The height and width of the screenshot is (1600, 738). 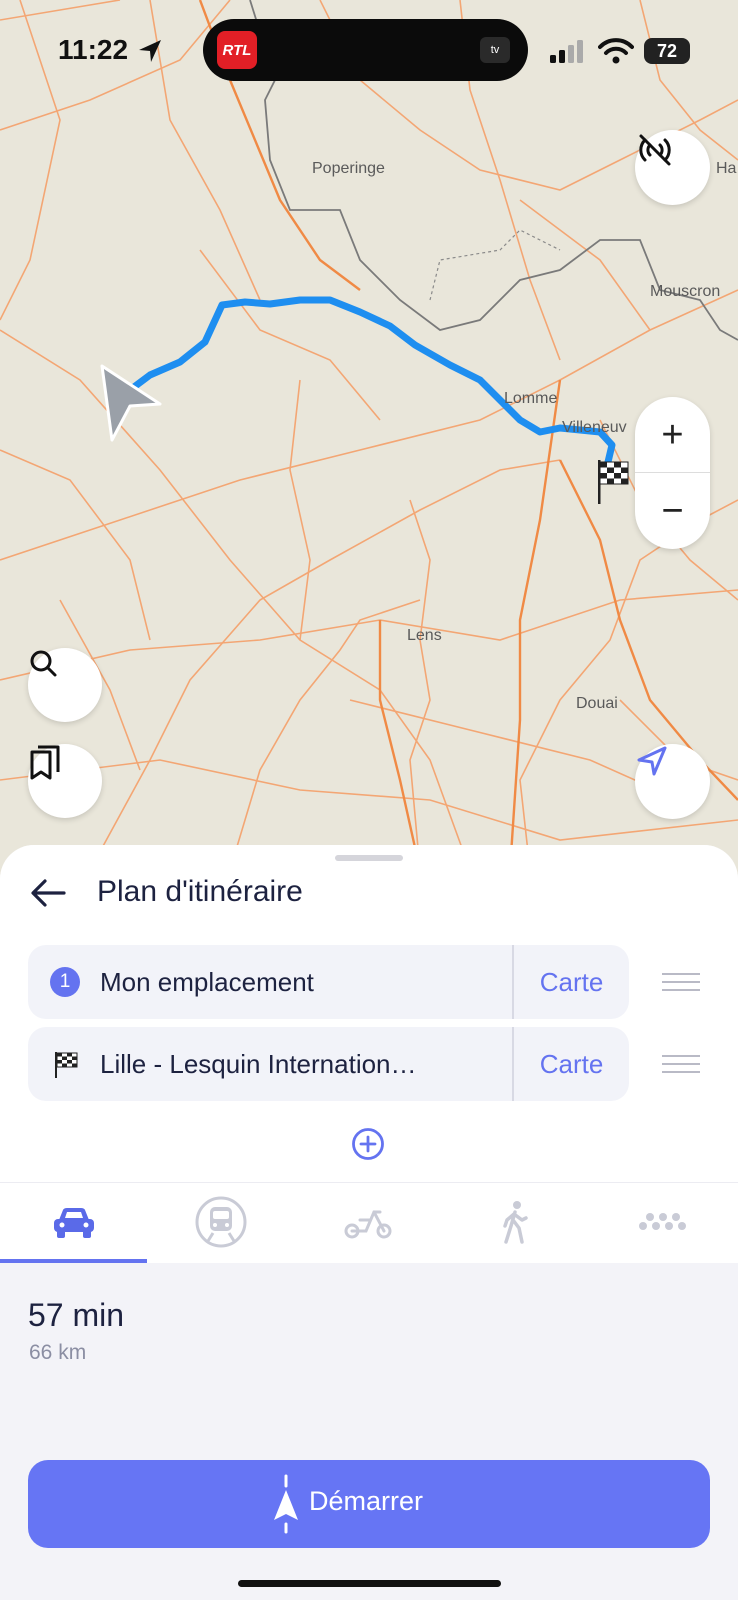 I want to click on train-icon, so click(x=220, y=1222).